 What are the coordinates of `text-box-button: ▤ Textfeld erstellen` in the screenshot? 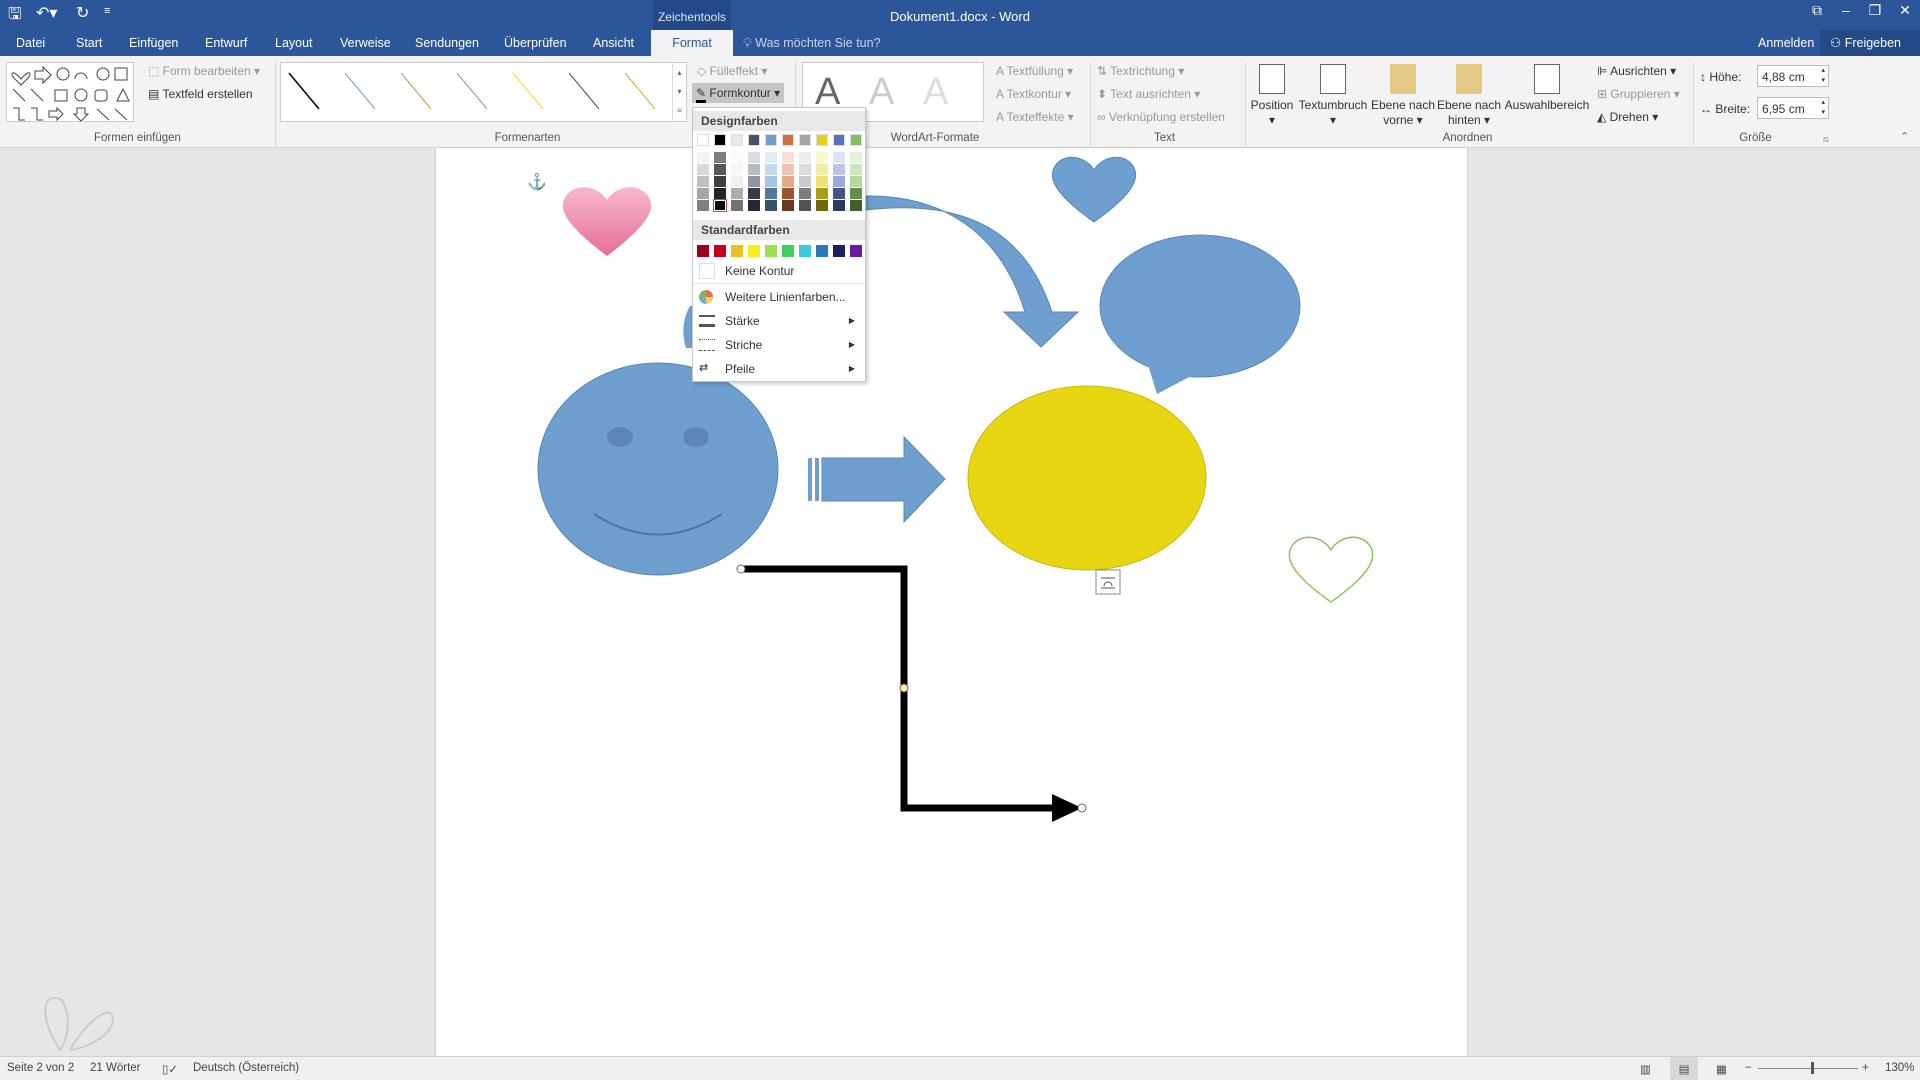 It's located at (200, 94).